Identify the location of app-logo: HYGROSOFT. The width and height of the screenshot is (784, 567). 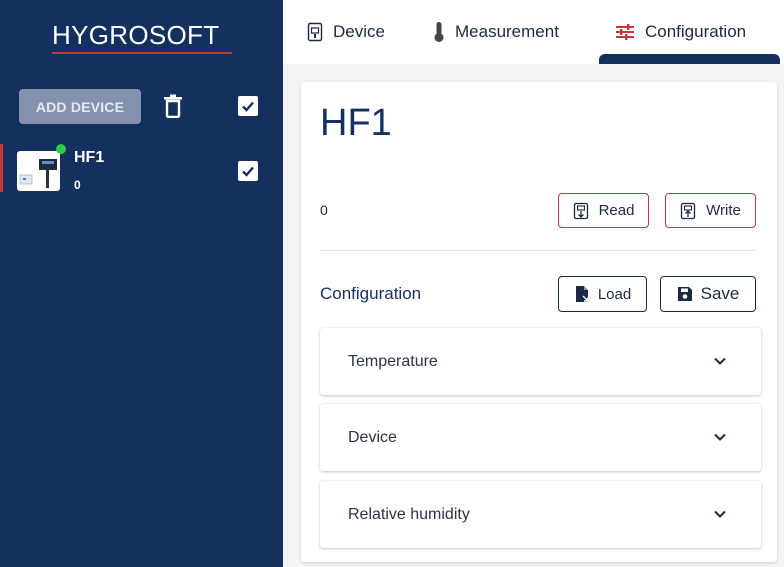
(136, 35).